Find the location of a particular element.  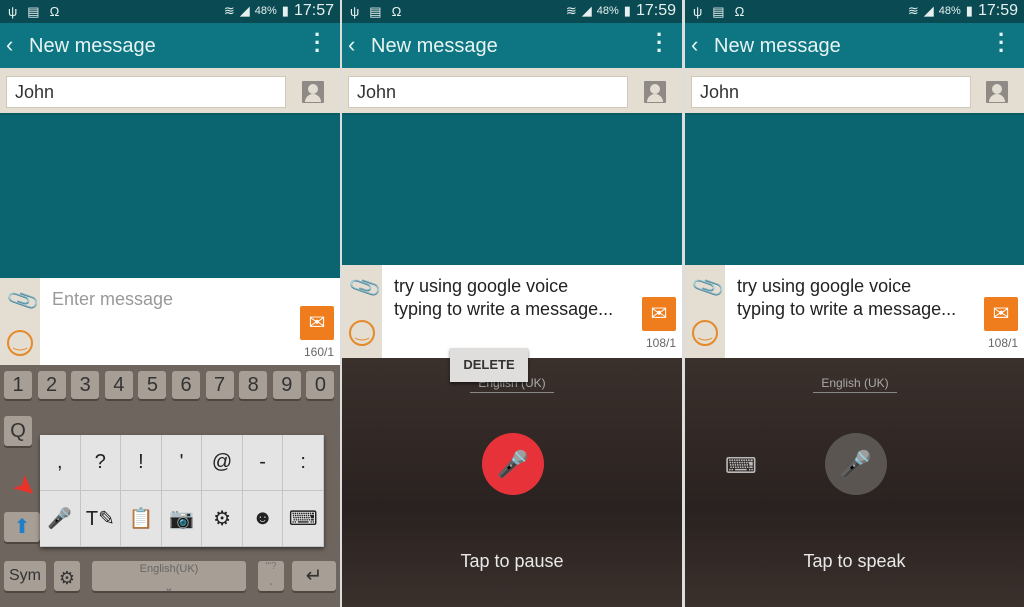

camera-text-icon: 📷 is located at coordinates (182, 519).